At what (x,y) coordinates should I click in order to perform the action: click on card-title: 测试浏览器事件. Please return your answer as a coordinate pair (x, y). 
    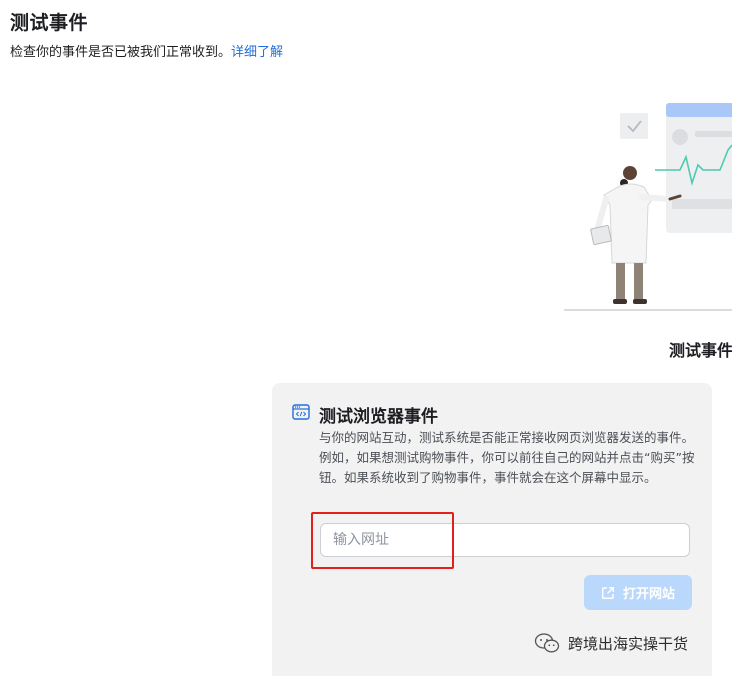
    Looking at the image, I should click on (378, 417).